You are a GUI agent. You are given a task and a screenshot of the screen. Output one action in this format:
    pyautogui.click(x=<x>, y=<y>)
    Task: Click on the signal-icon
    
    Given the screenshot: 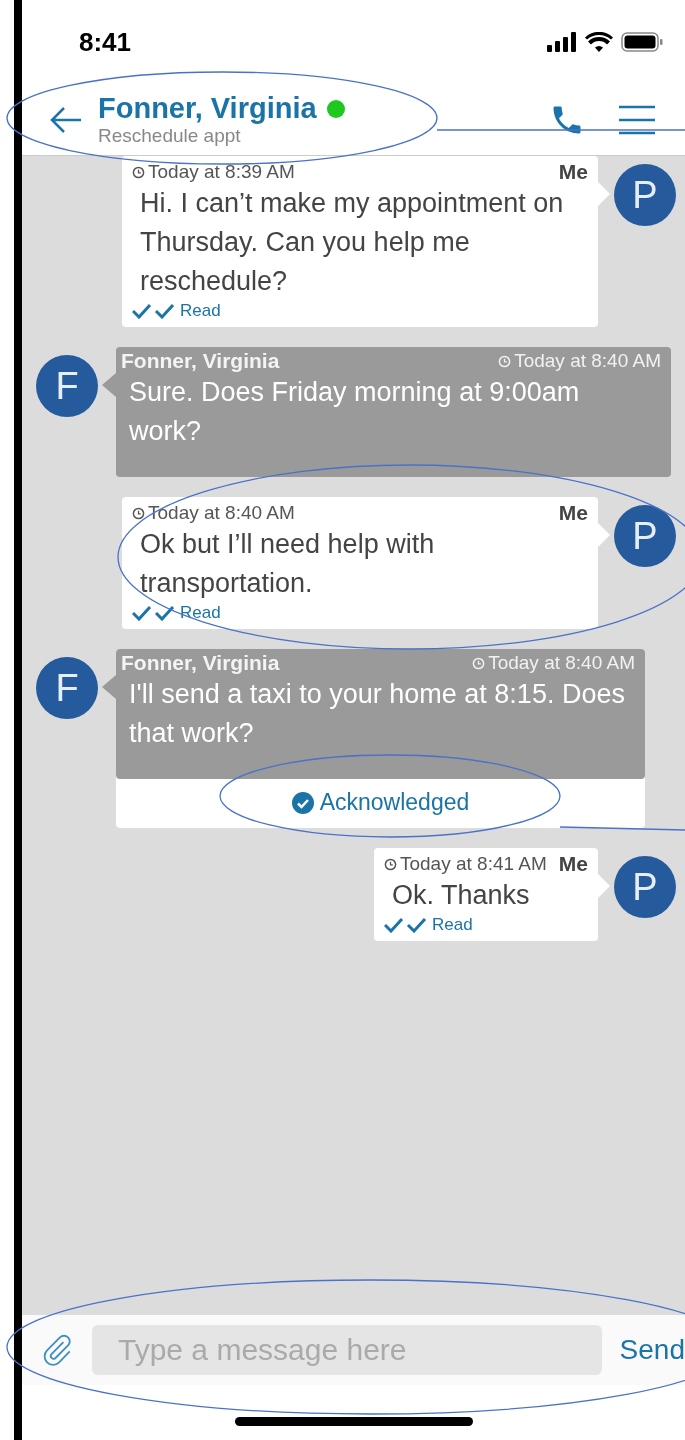 What is the action you would take?
    pyautogui.click(x=562, y=42)
    